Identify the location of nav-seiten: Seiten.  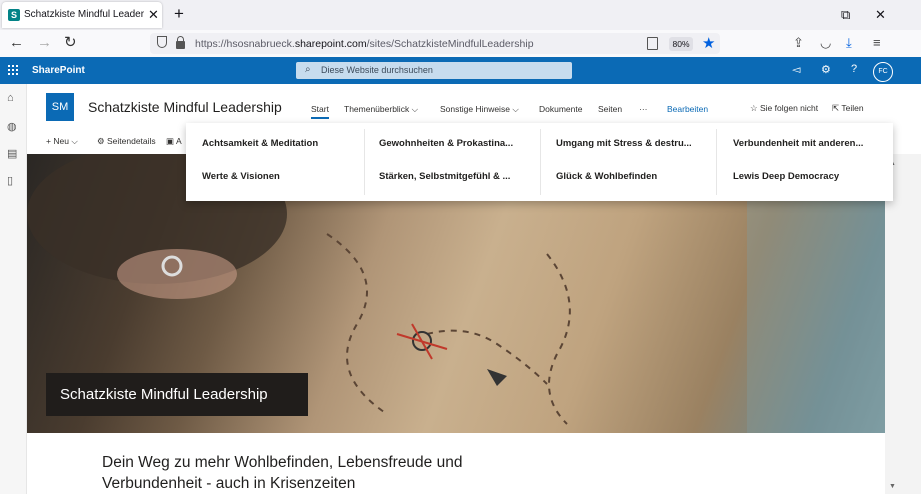
(610, 109).